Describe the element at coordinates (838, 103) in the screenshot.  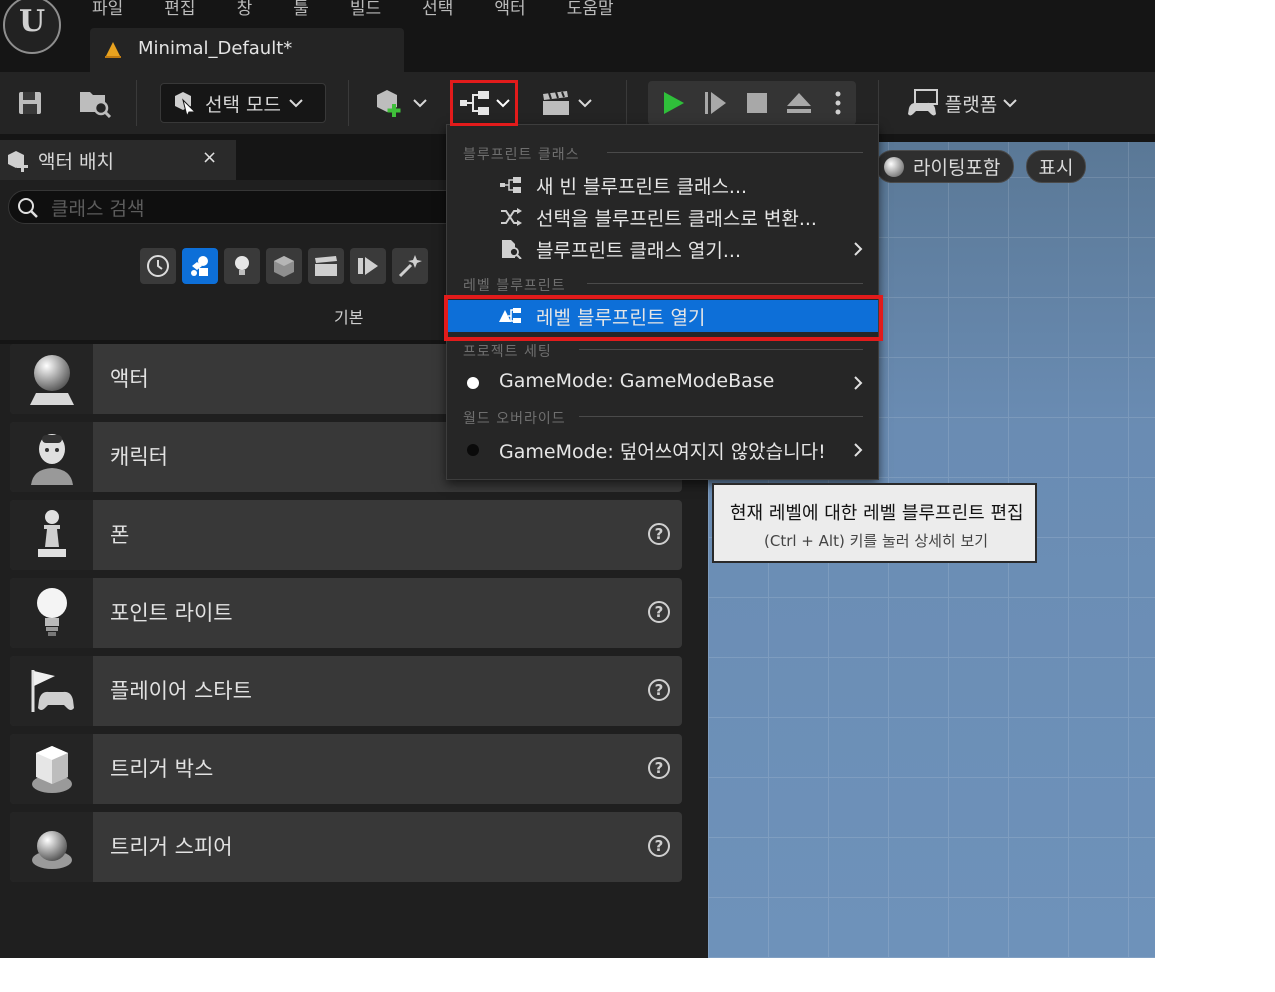
I see `play-options-button` at that location.